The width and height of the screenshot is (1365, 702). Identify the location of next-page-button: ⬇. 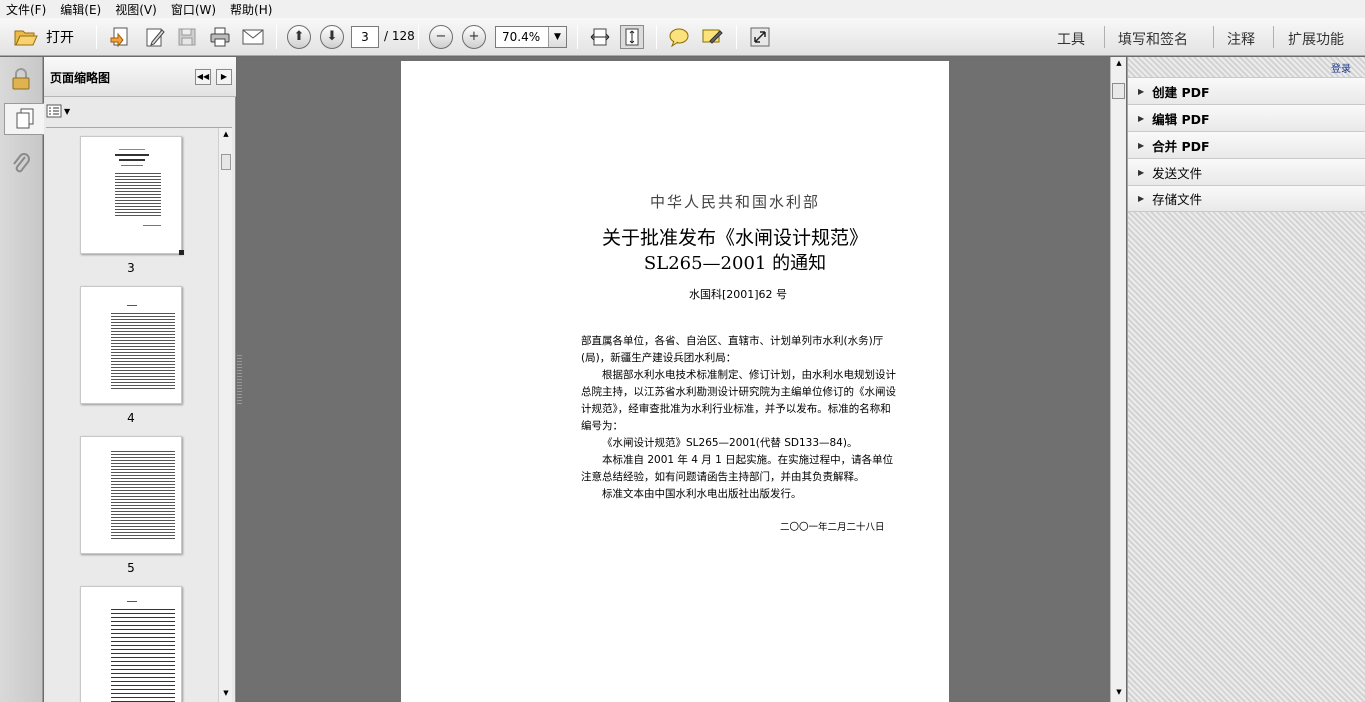
(332, 37).